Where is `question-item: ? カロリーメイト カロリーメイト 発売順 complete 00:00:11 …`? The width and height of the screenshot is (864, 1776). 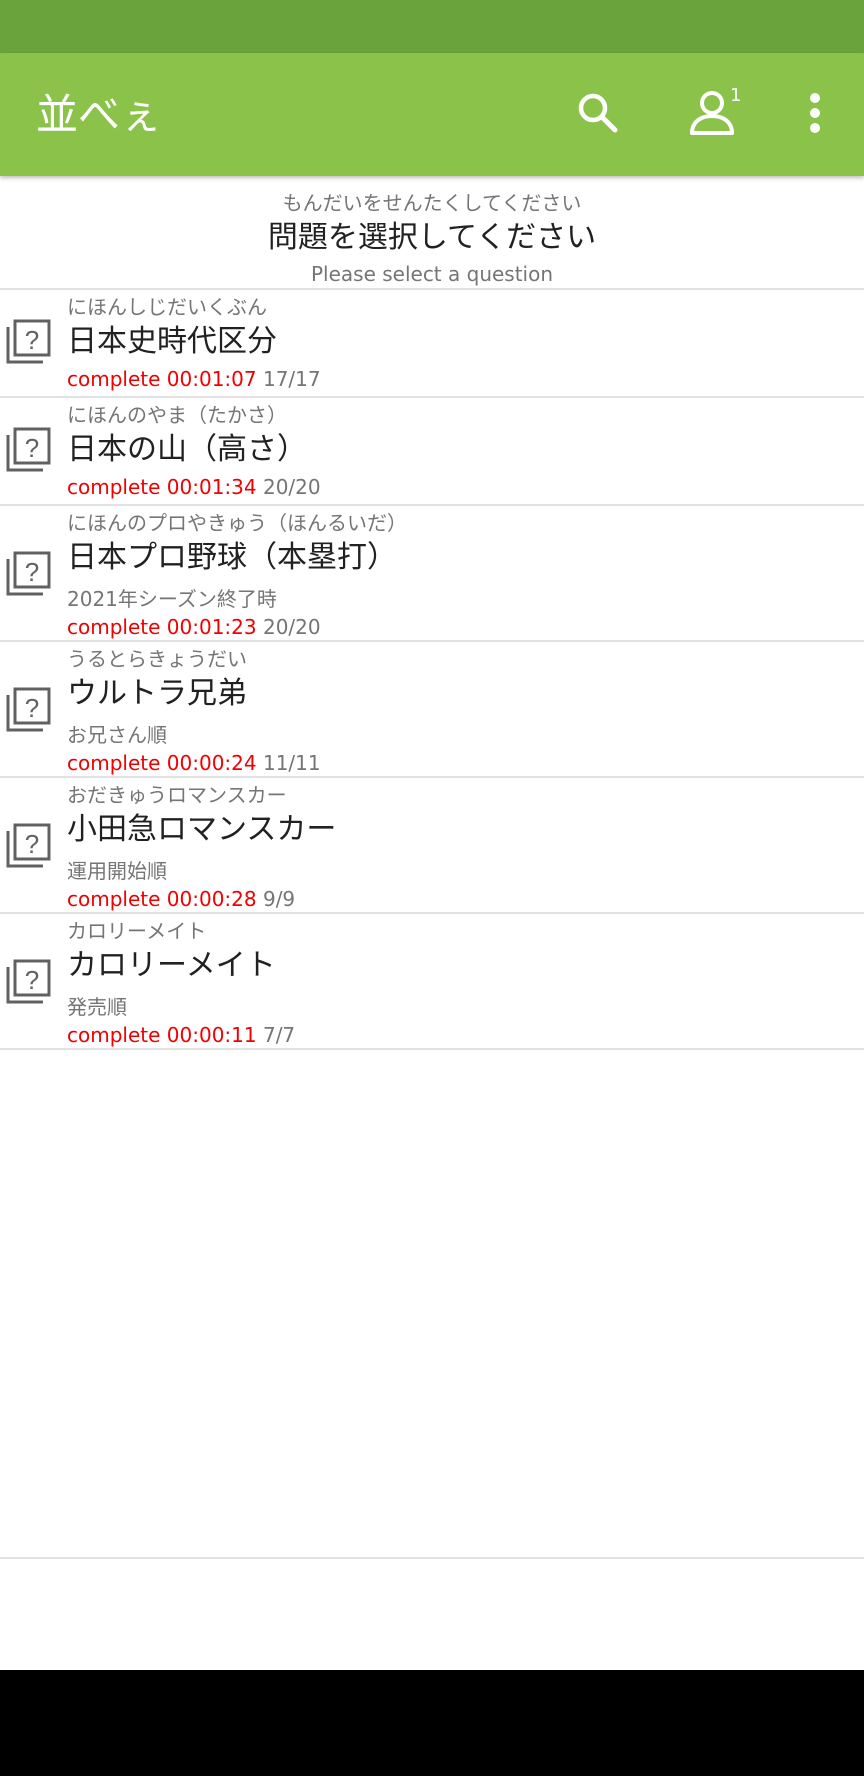
question-item: ? カロリーメイト カロリーメイト 発売順 complete 00:00:11 … is located at coordinates (432, 982).